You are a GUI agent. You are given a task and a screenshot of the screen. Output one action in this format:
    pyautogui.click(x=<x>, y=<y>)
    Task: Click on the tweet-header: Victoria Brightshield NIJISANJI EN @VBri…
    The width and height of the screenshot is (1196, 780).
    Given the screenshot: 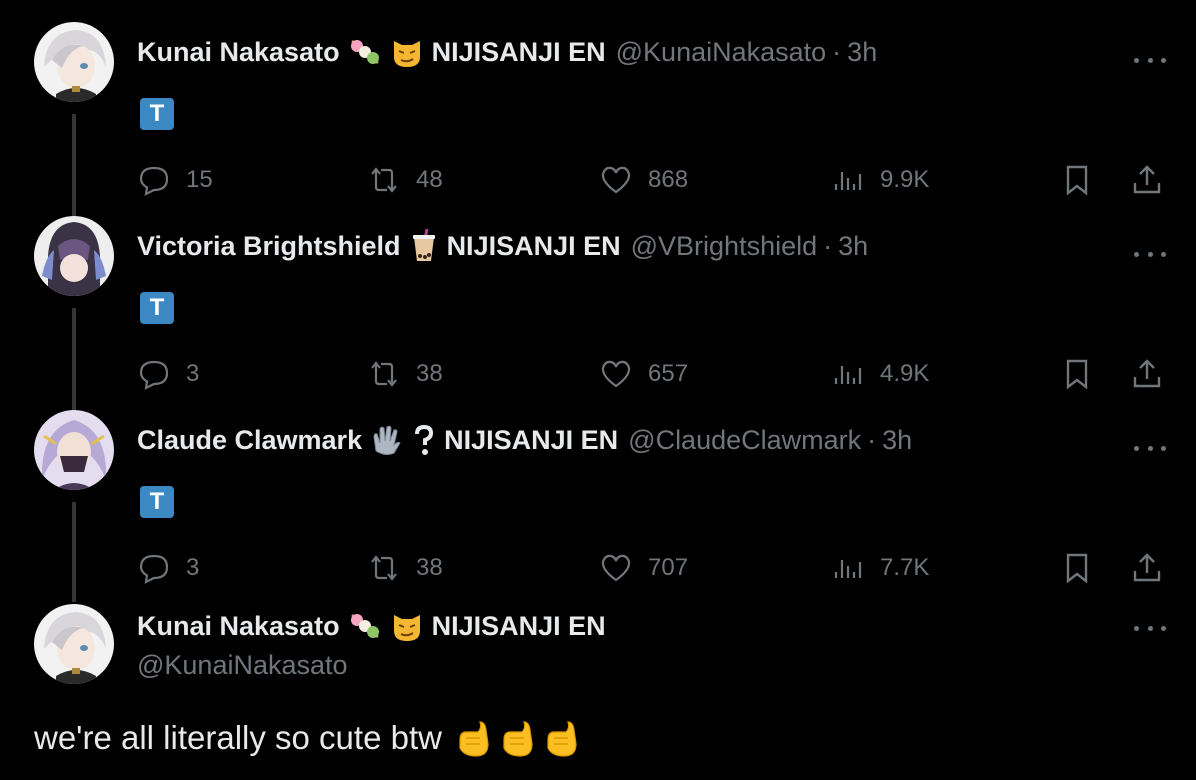 What is the action you would take?
    pyautogui.click(x=502, y=246)
    